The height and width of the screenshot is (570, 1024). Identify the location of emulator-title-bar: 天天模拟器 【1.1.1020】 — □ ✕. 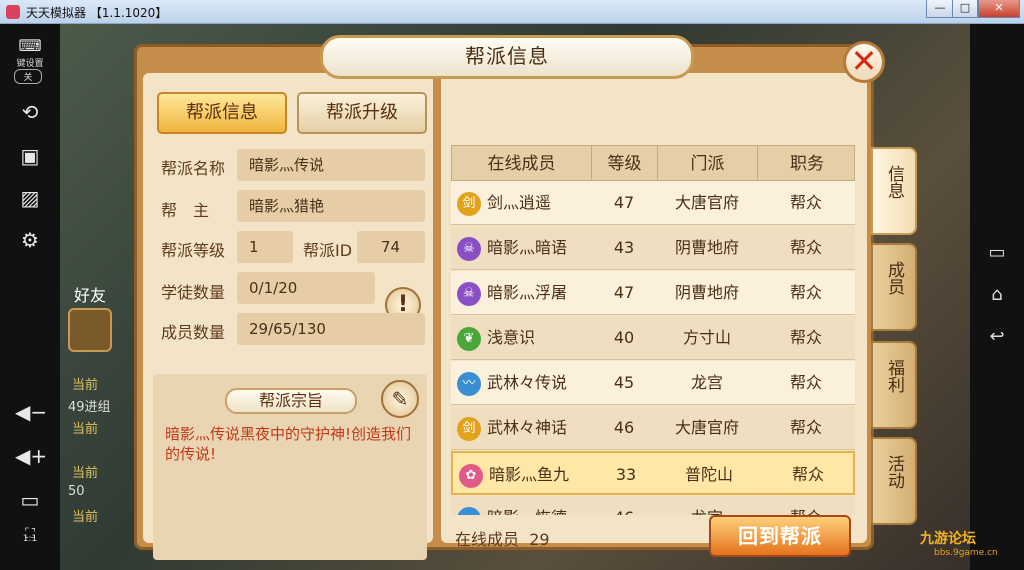
(512, 12).